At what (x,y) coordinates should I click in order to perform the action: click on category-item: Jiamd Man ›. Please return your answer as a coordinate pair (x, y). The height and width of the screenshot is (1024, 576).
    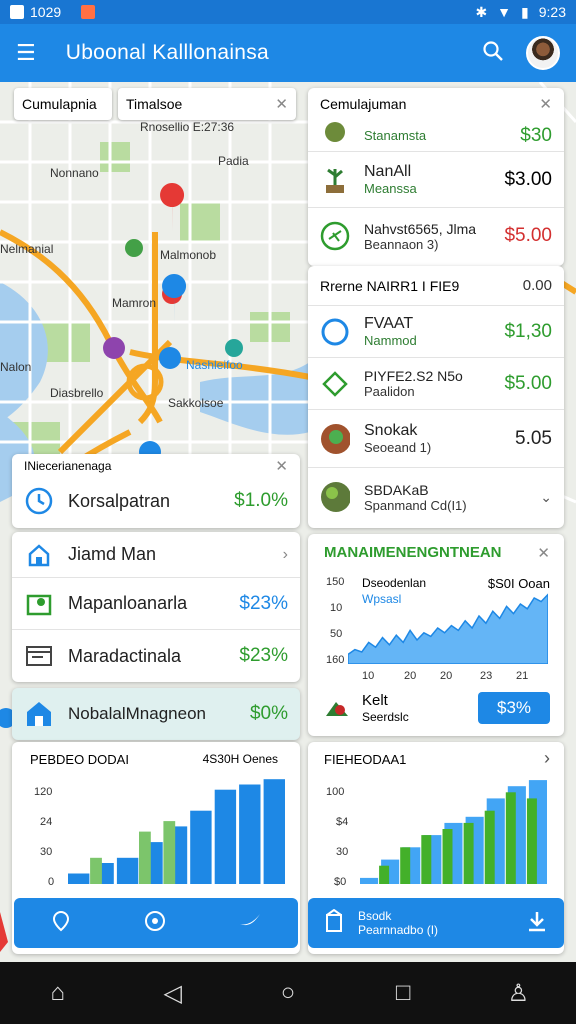
    Looking at the image, I should click on (156, 555).